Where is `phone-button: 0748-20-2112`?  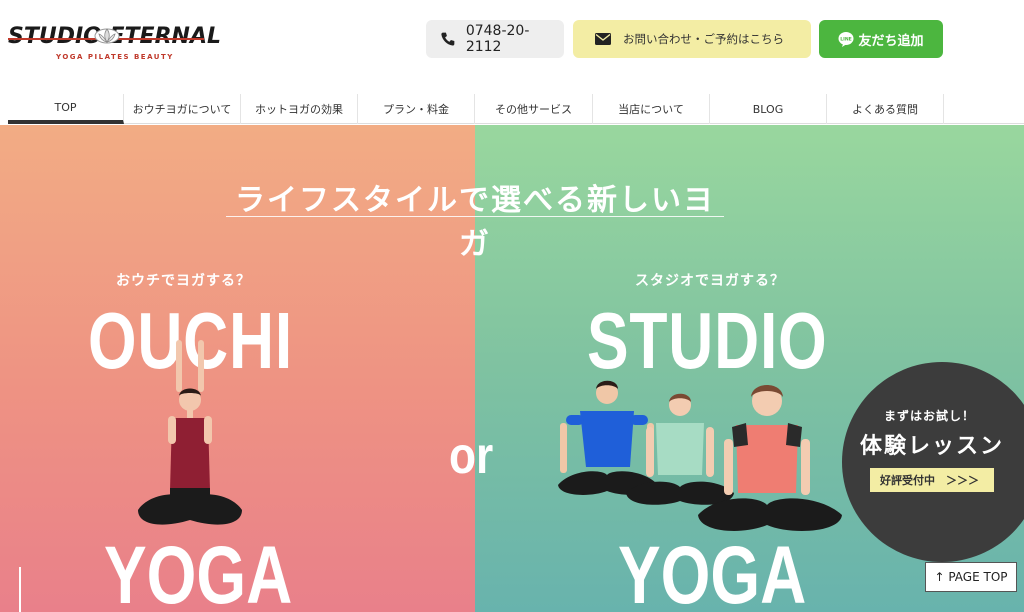 phone-button: 0748-20-2112 is located at coordinates (495, 39).